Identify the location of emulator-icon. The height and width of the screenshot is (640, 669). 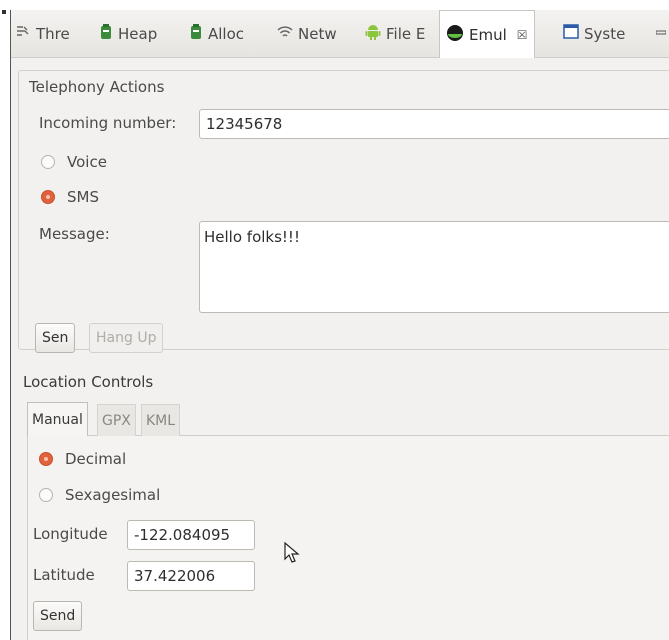
(455, 35).